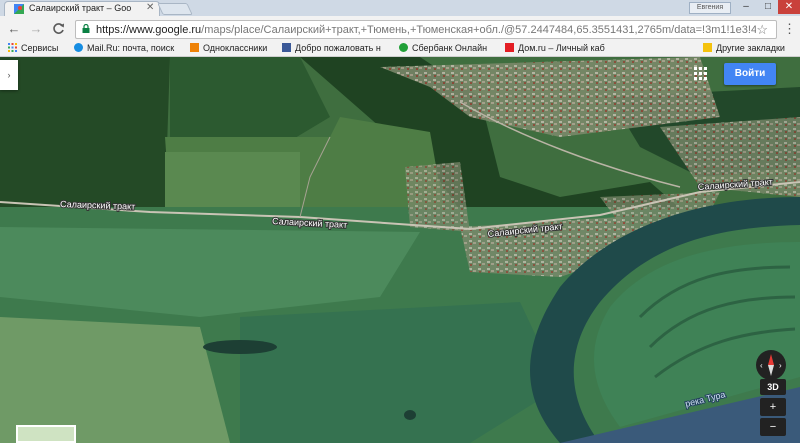  I want to click on back-button: ←, so click(14, 29).